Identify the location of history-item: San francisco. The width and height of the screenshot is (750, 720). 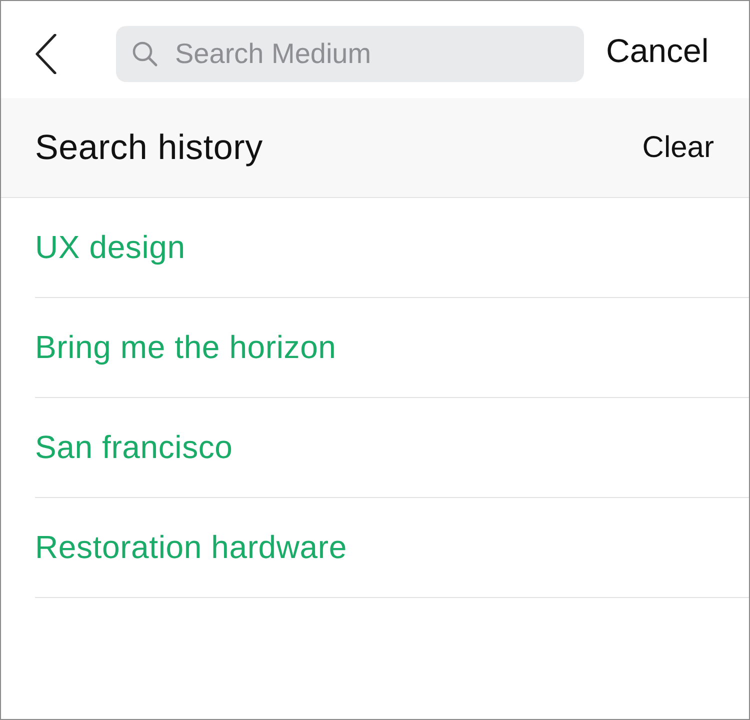
(134, 447).